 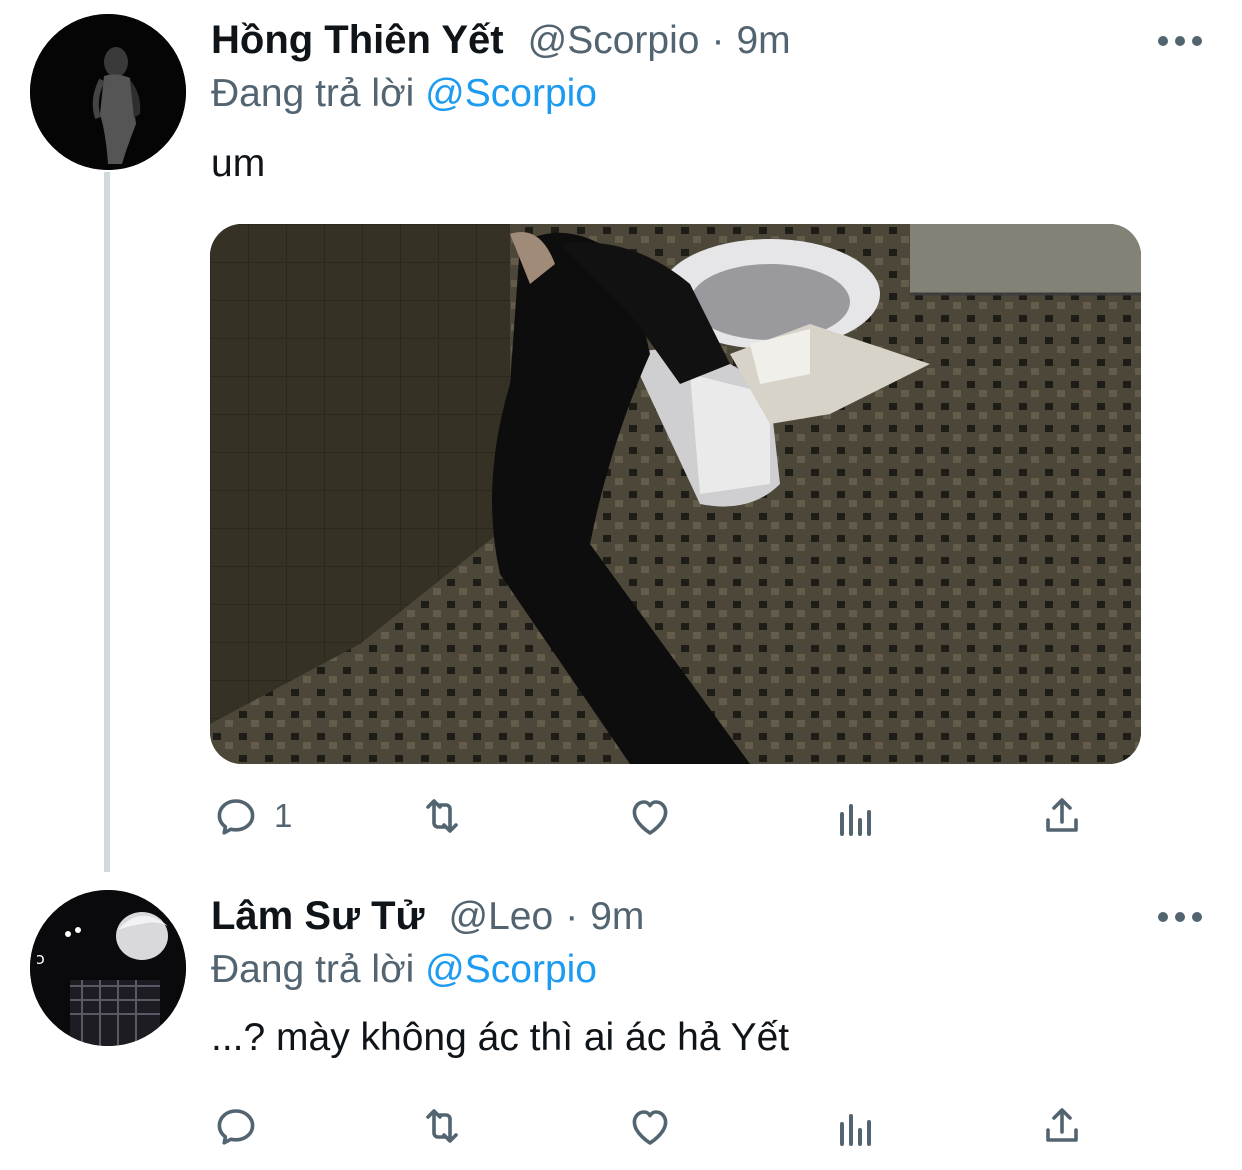 What do you see at coordinates (107, 522) in the screenshot?
I see `thread-connector` at bounding box center [107, 522].